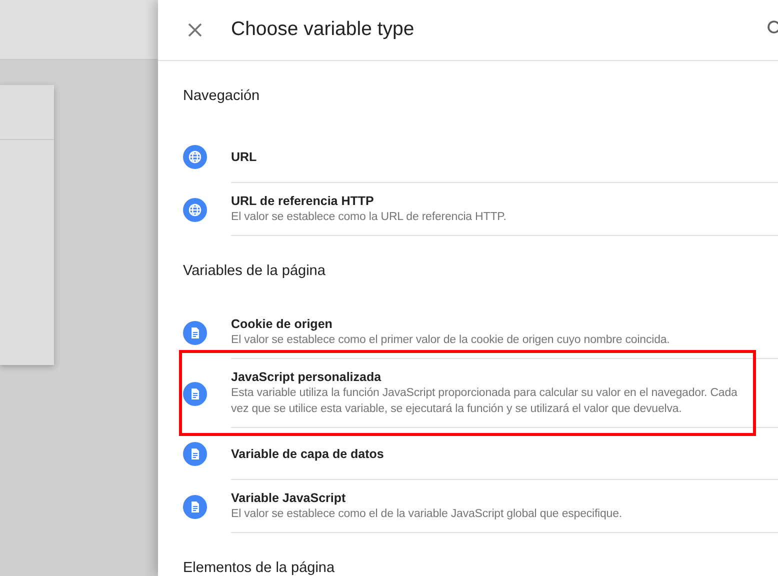  What do you see at coordinates (484, 401) in the screenshot?
I see `item-description: Esta variable utiliza la función JavaScript proporcionada para calcular su valor en el navegador. Cada vez que se utilice esta variable, se ejecutará la función y se utilizará el valor que devuelva.` at bounding box center [484, 401].